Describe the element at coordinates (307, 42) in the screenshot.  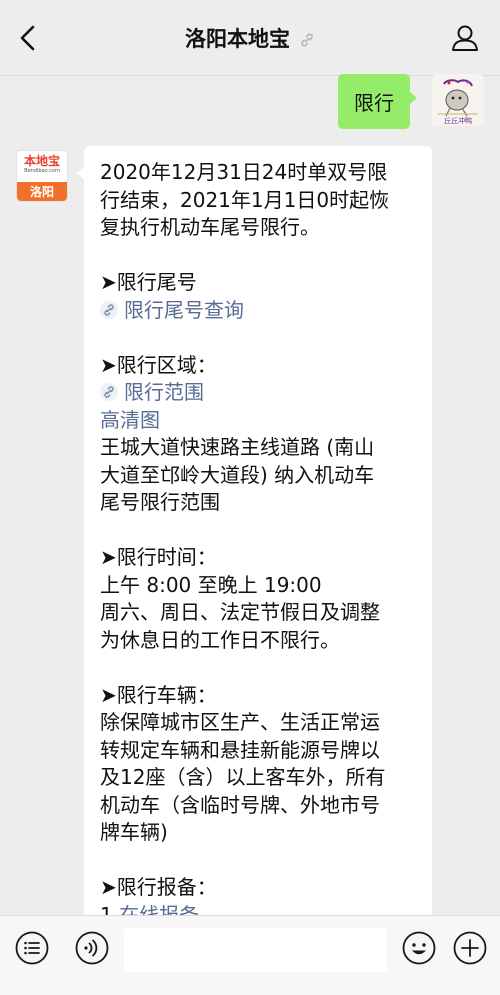
I see `verified-link-icon` at that location.